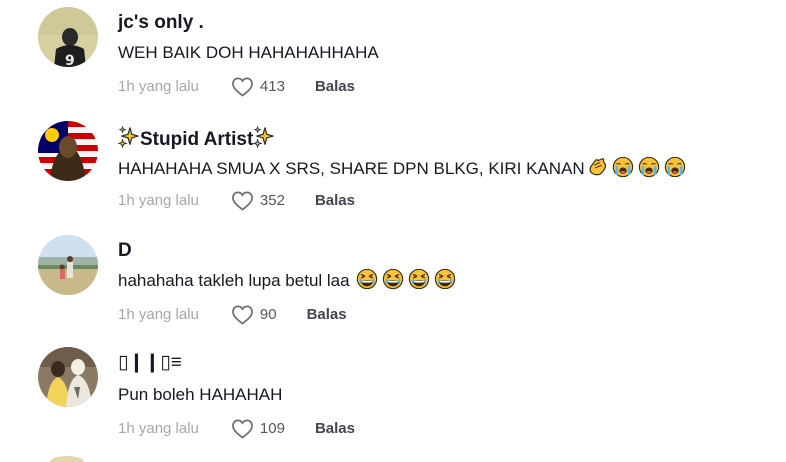  I want to click on username-text: Stupid Artist, so click(197, 139).